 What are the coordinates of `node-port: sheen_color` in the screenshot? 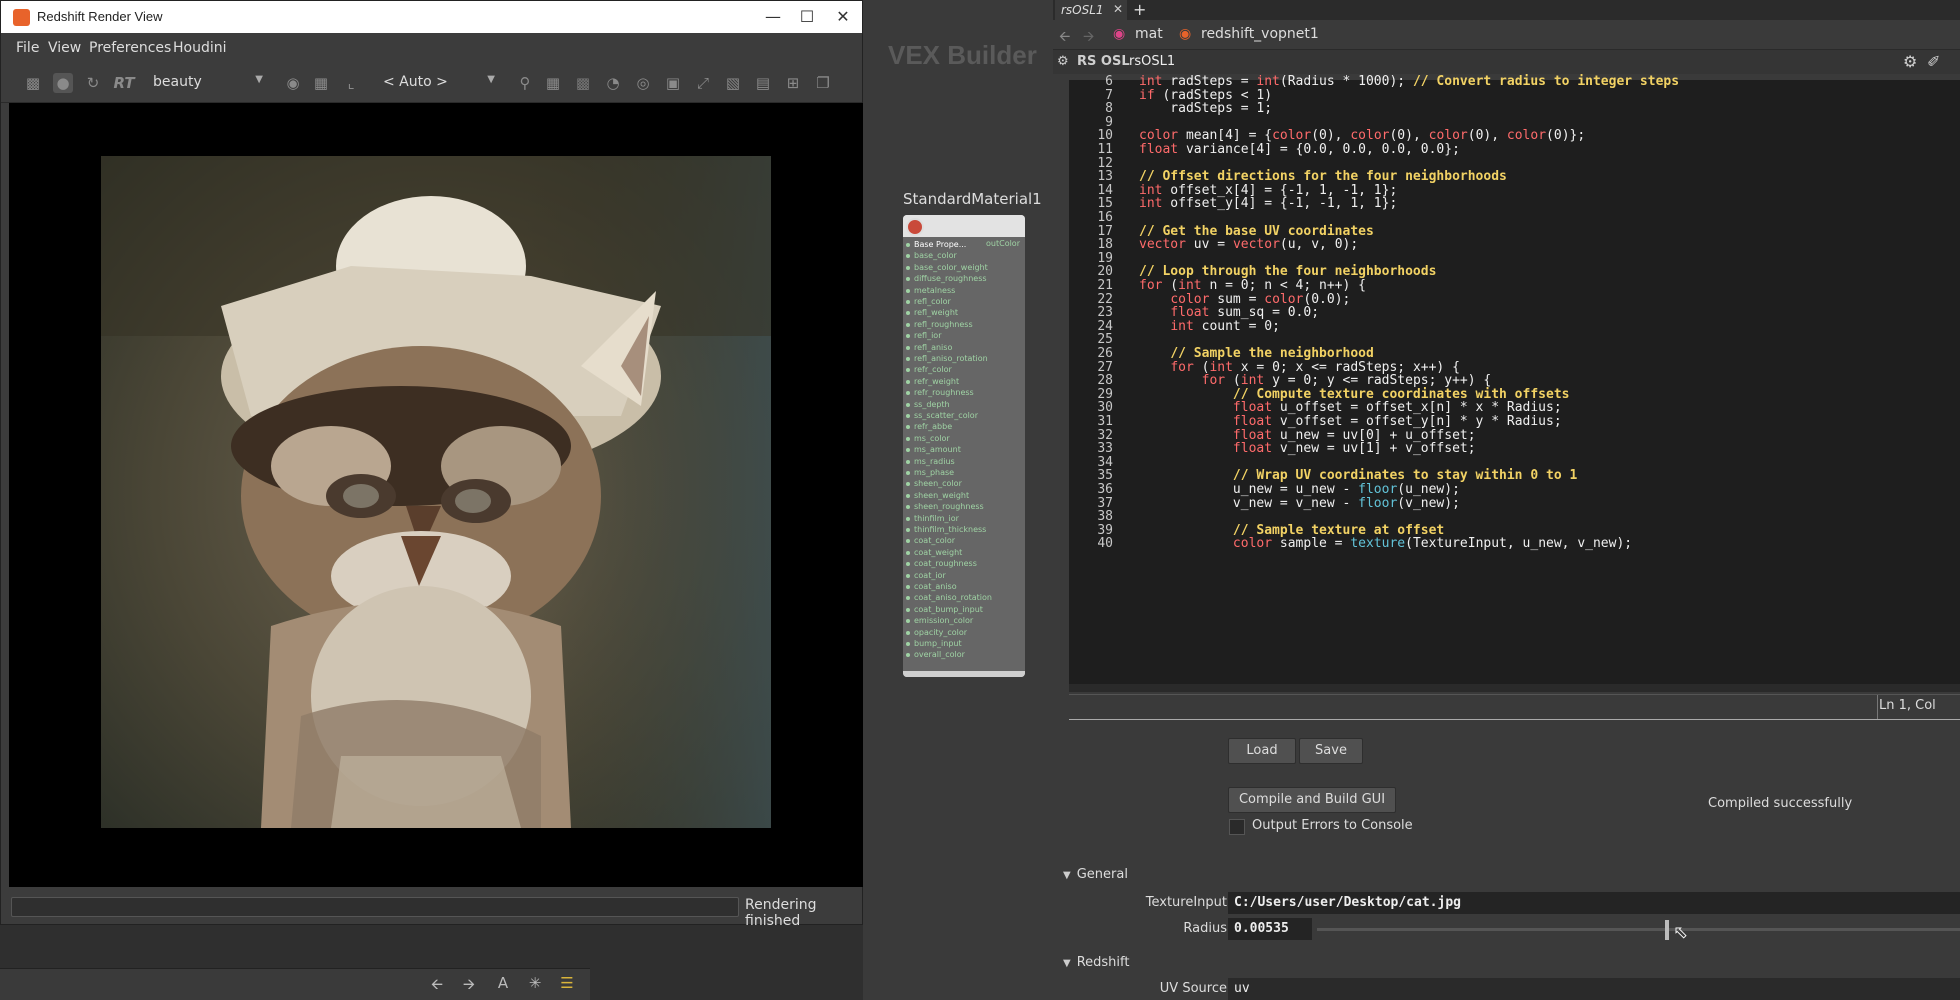 It's located at (934, 483).